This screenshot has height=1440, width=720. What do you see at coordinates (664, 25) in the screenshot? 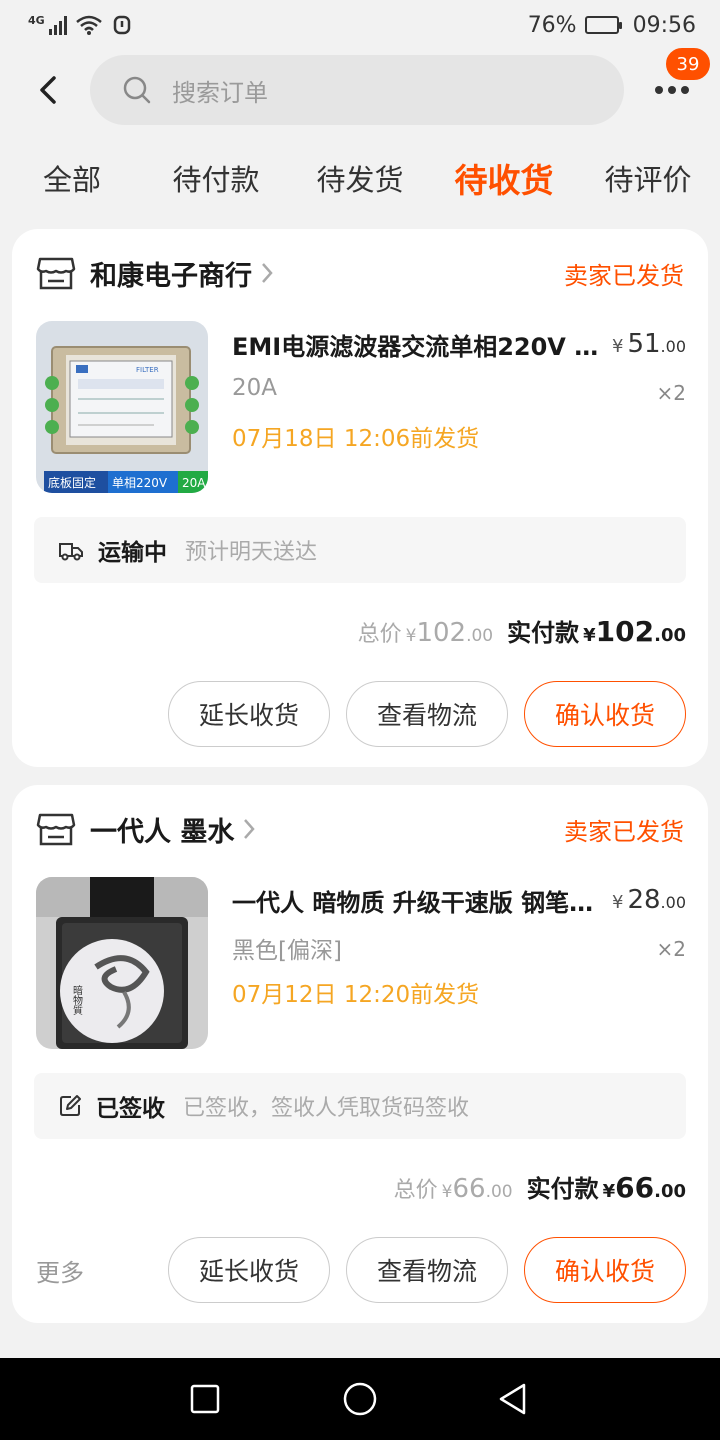
I see `clock: 09:56` at bounding box center [664, 25].